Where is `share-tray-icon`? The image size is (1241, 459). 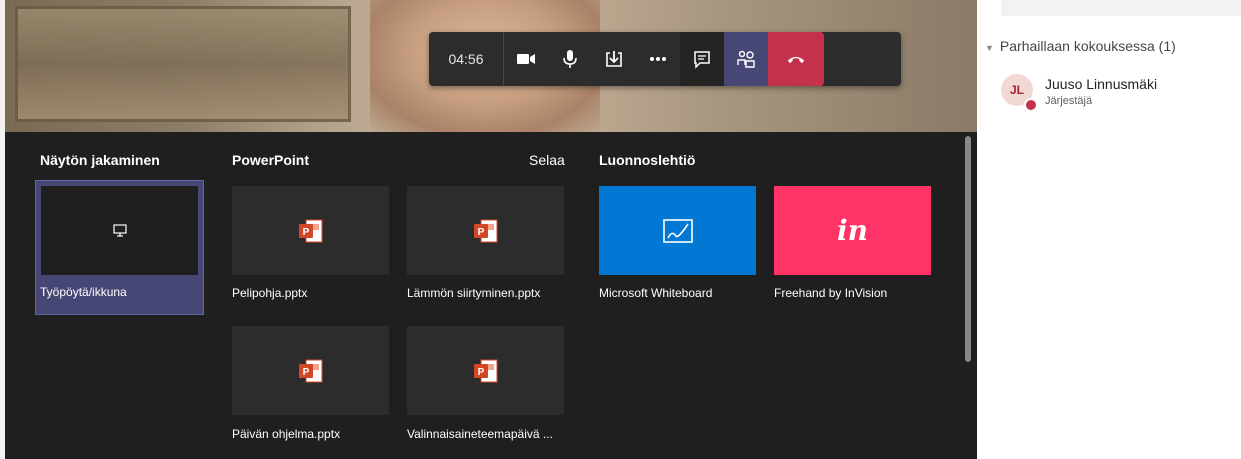 share-tray-icon is located at coordinates (614, 59).